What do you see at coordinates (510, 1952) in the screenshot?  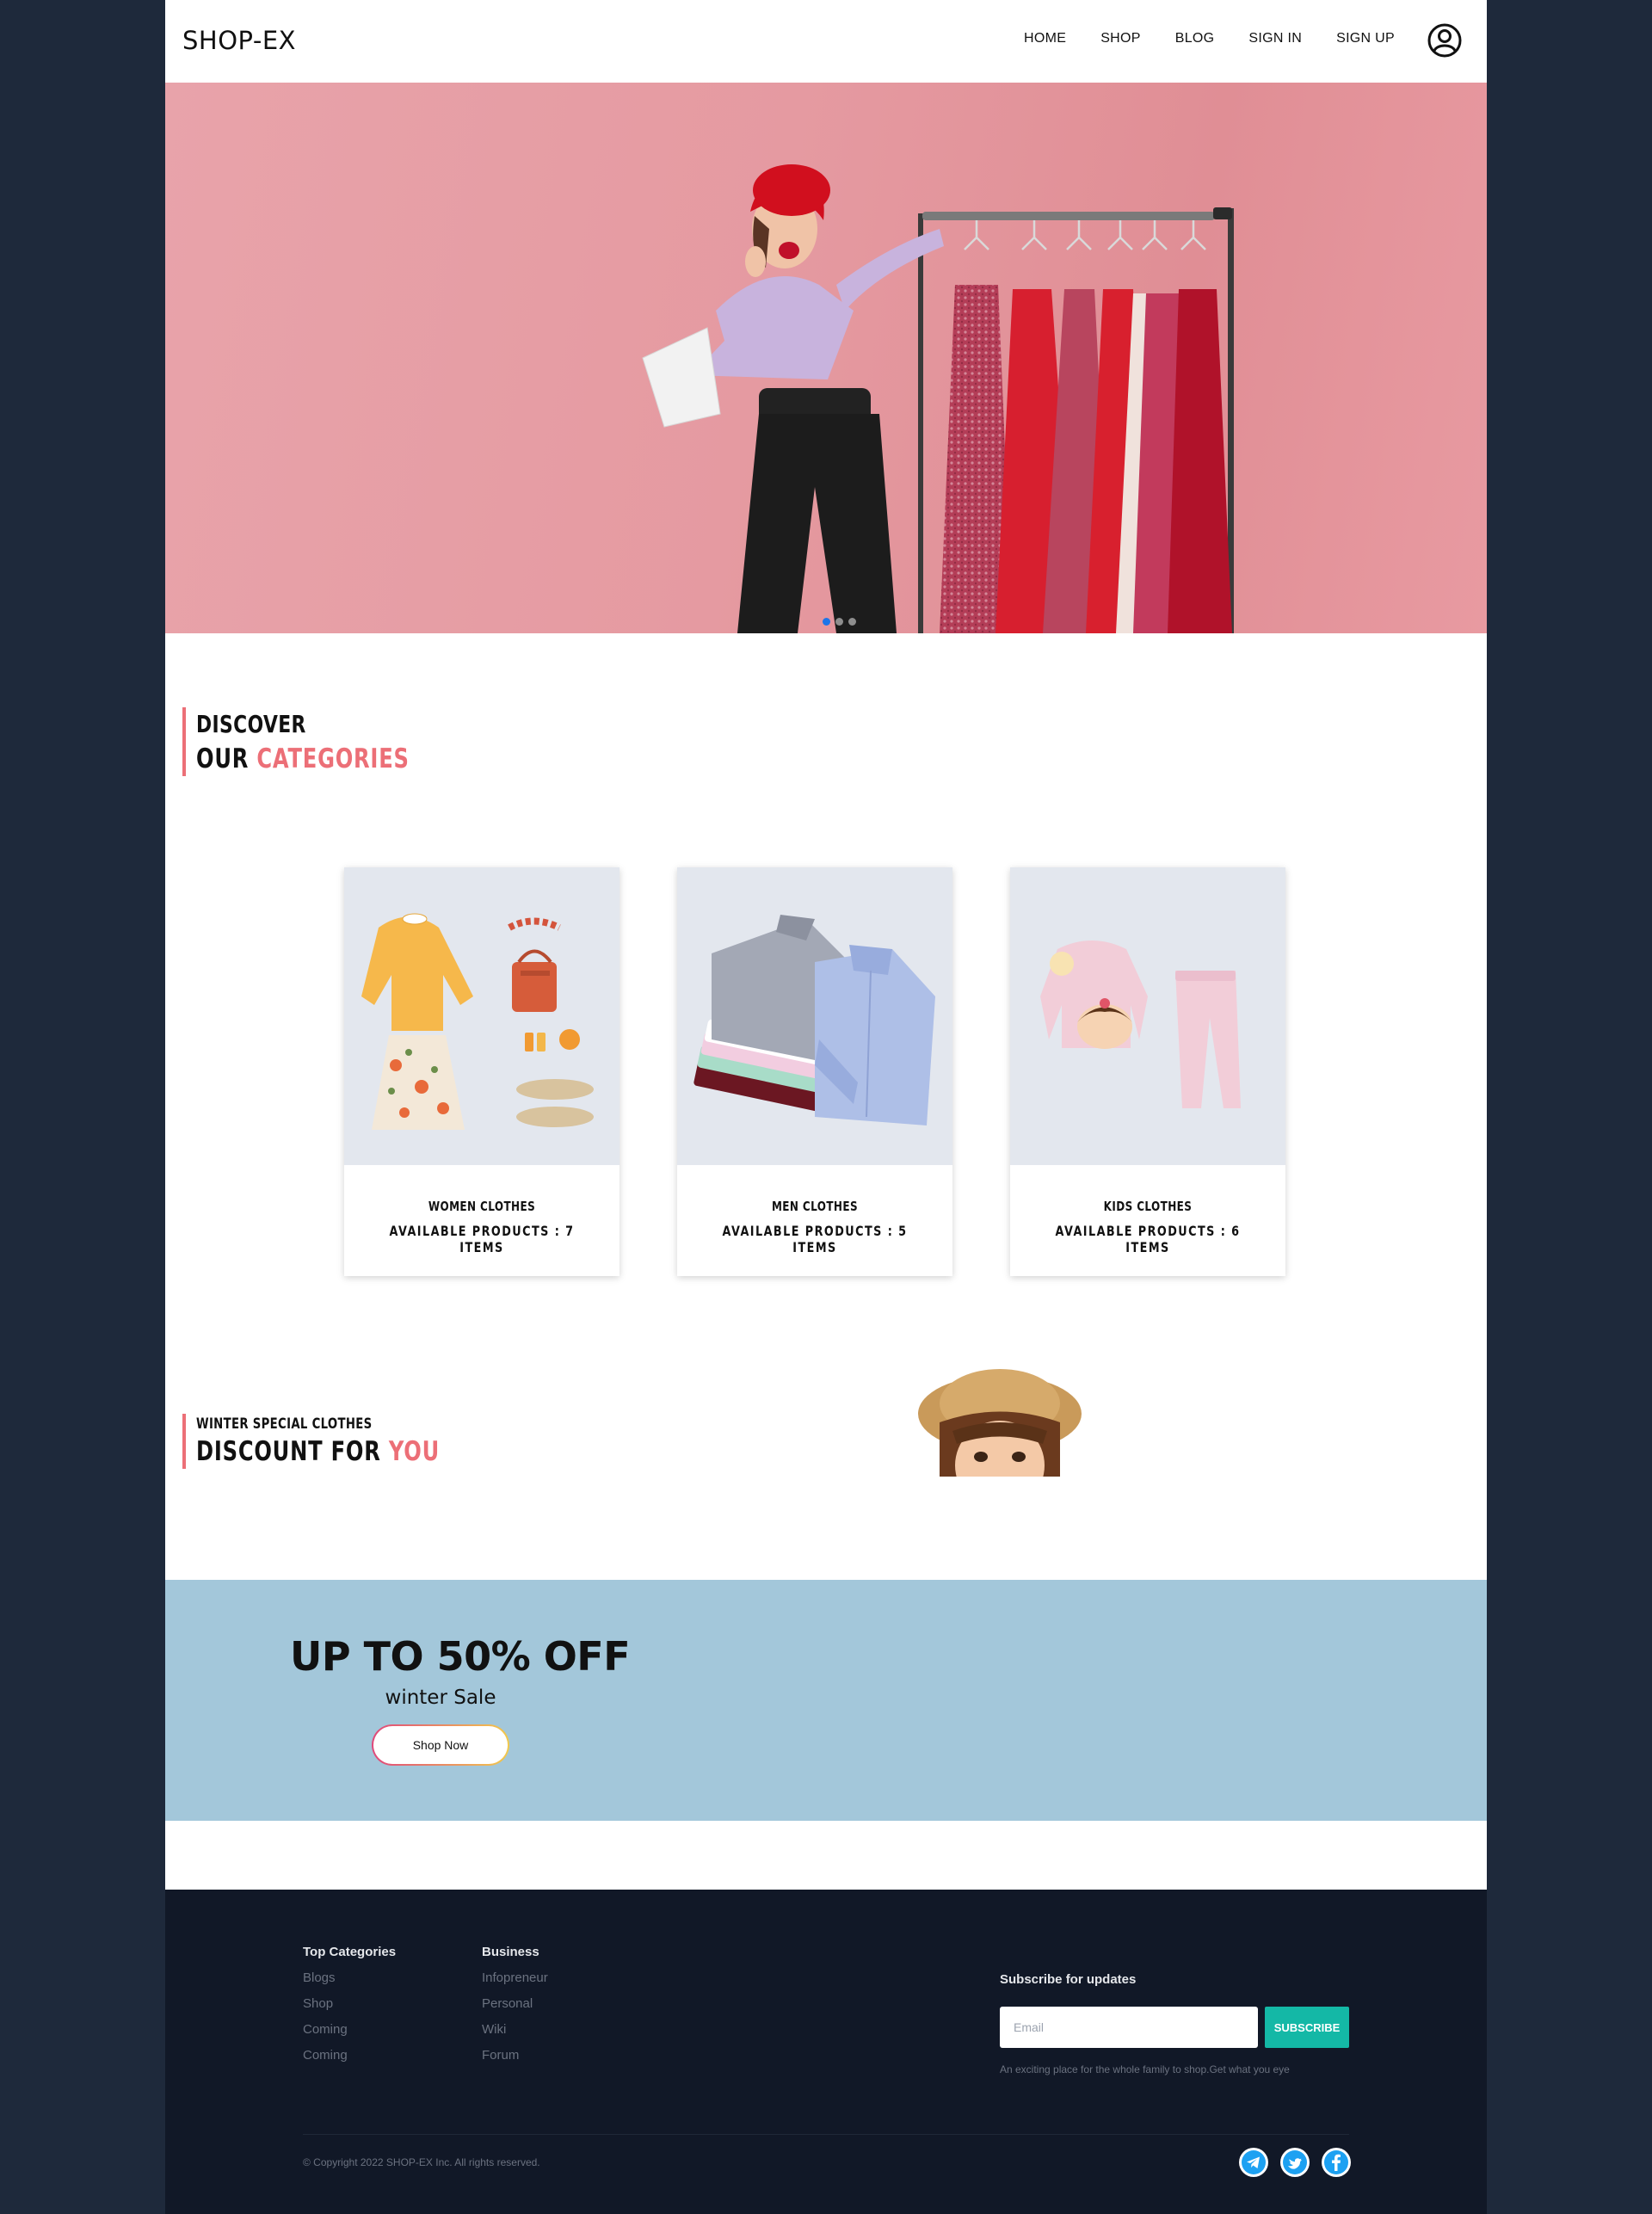 I see `footer-col-title: Business` at bounding box center [510, 1952].